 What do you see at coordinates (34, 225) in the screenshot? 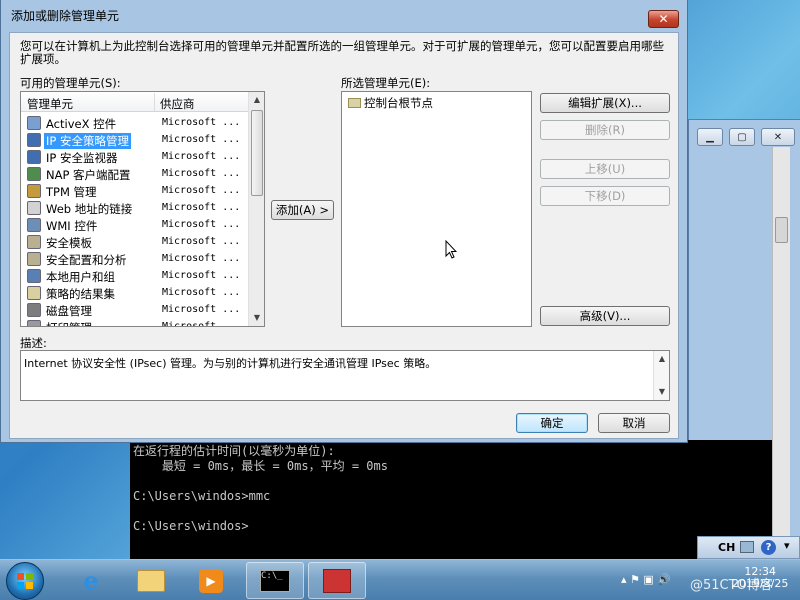
I see `wmi-icon` at bounding box center [34, 225].